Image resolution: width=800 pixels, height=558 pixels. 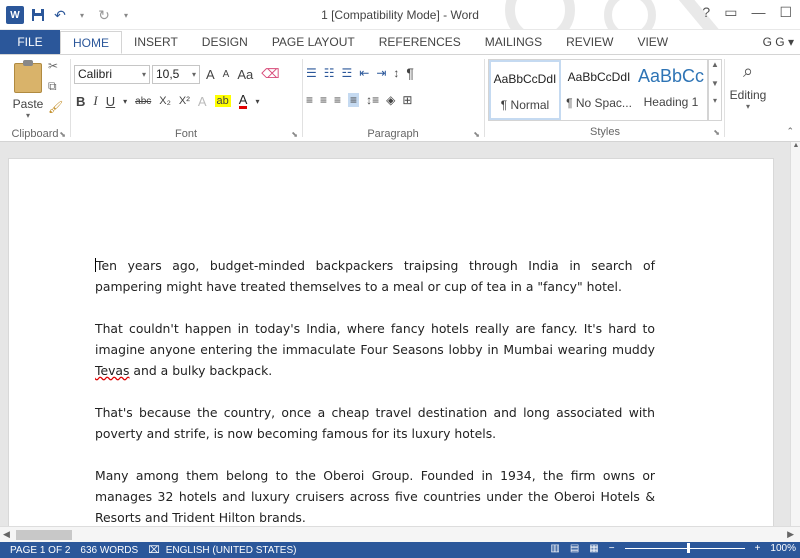 What do you see at coordinates (176, 74) in the screenshot?
I see `font-size-select: 10,5 ▾` at bounding box center [176, 74].